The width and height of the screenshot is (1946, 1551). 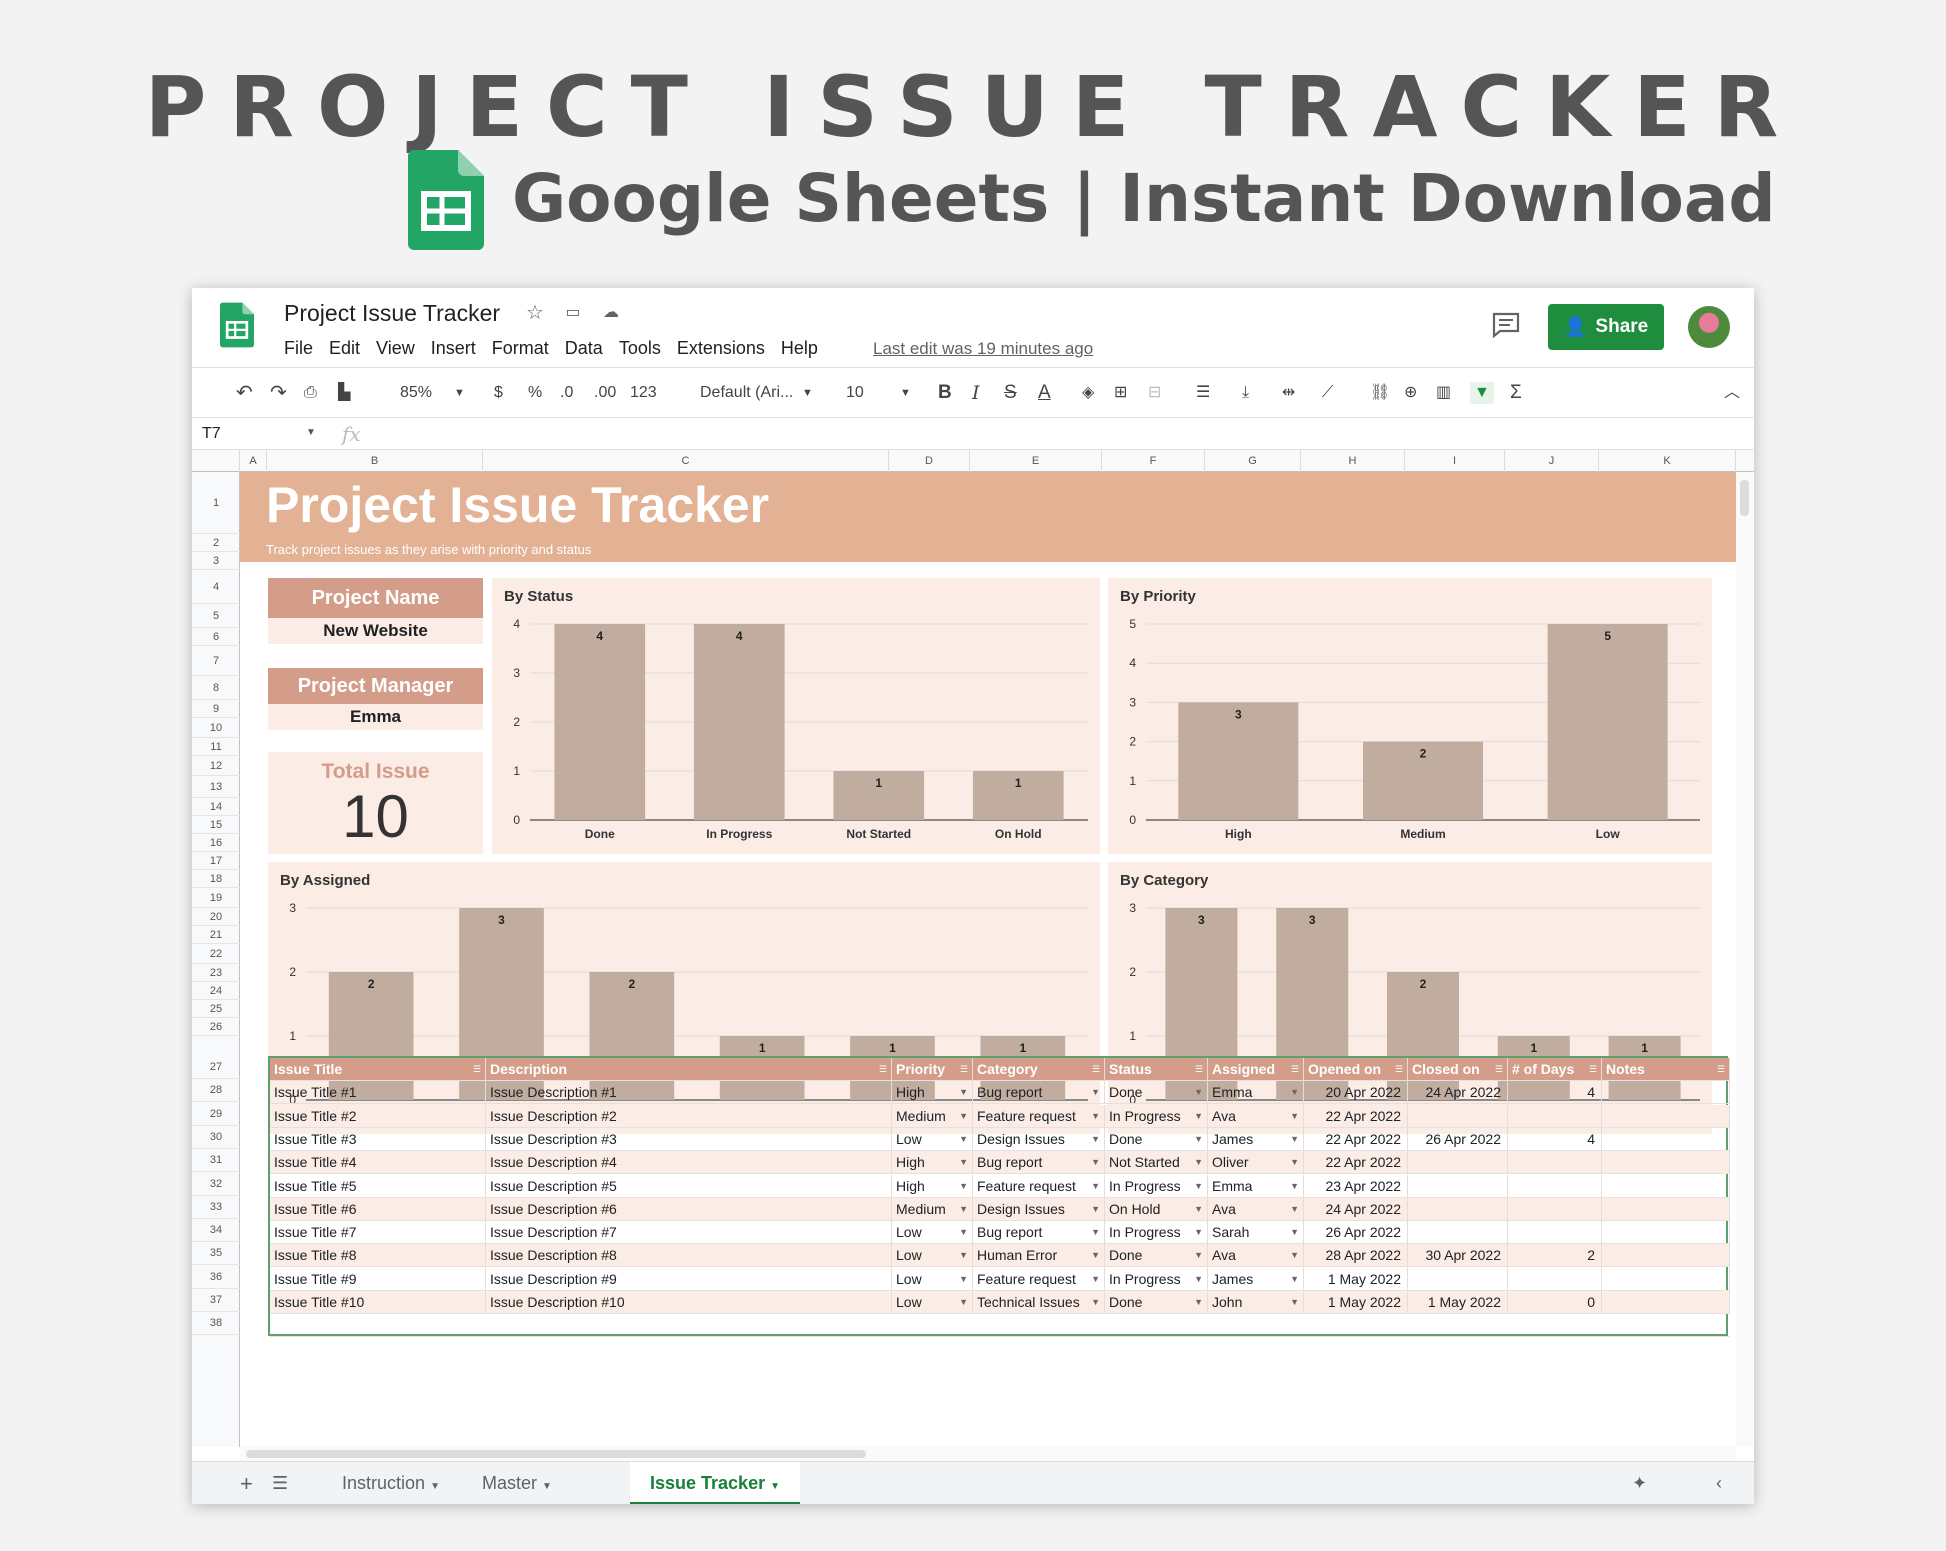 What do you see at coordinates (216, 807) in the screenshot?
I see `row-header-14: 14` at bounding box center [216, 807].